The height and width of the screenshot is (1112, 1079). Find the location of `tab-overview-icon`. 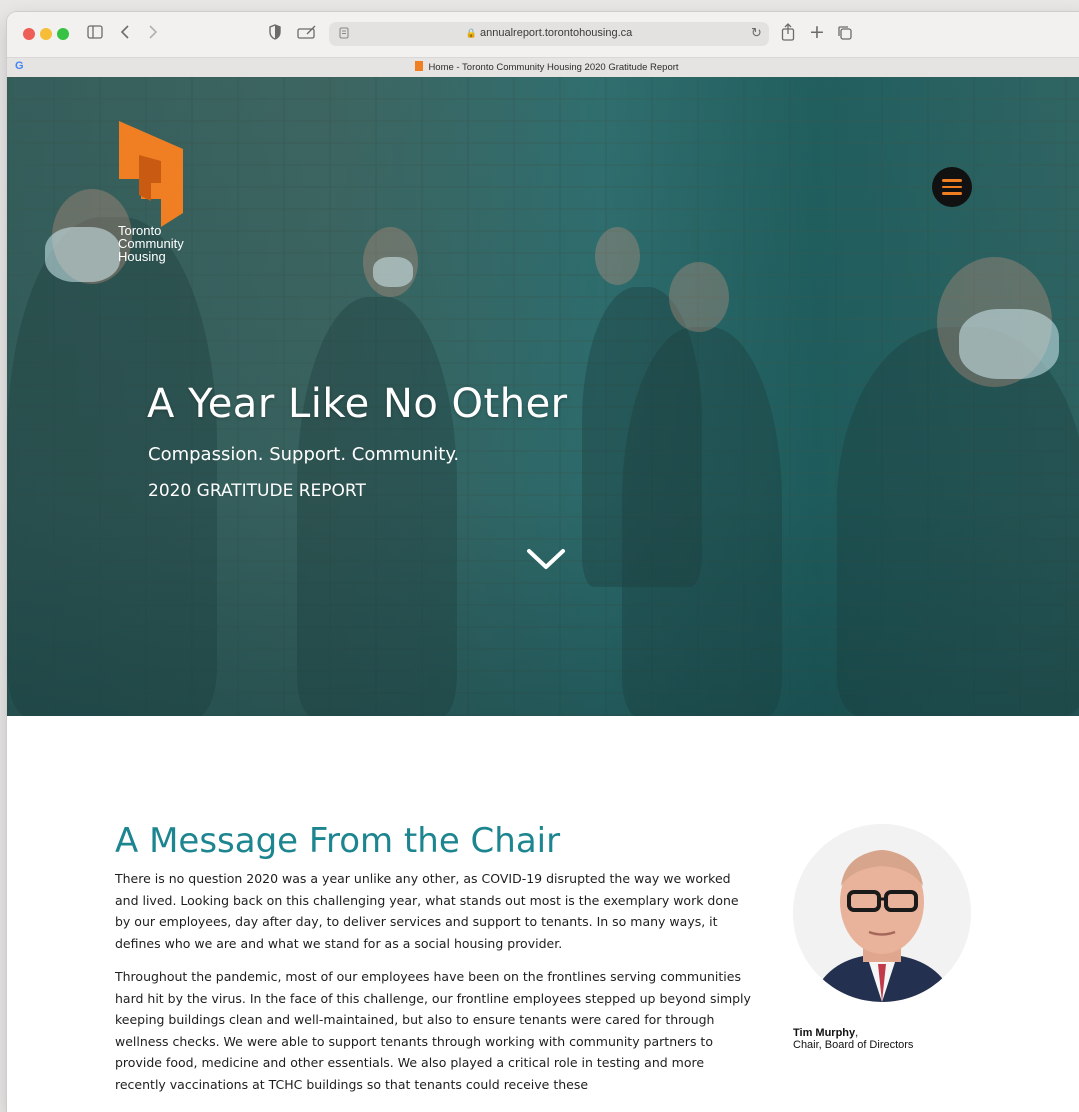

tab-overview-icon is located at coordinates (845, 35).